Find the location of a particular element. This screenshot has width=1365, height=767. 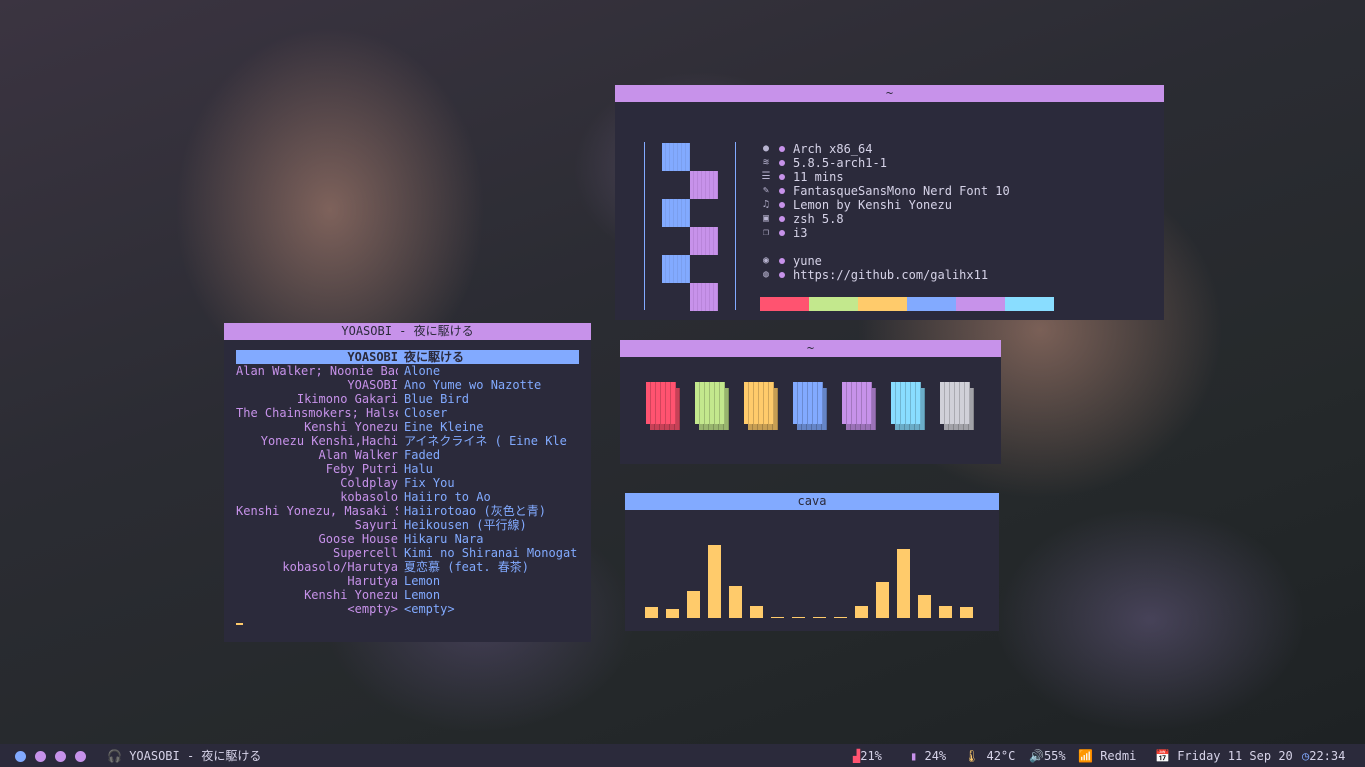

track-title: Haiirotoao (灰色と青) is located at coordinates (475, 511).